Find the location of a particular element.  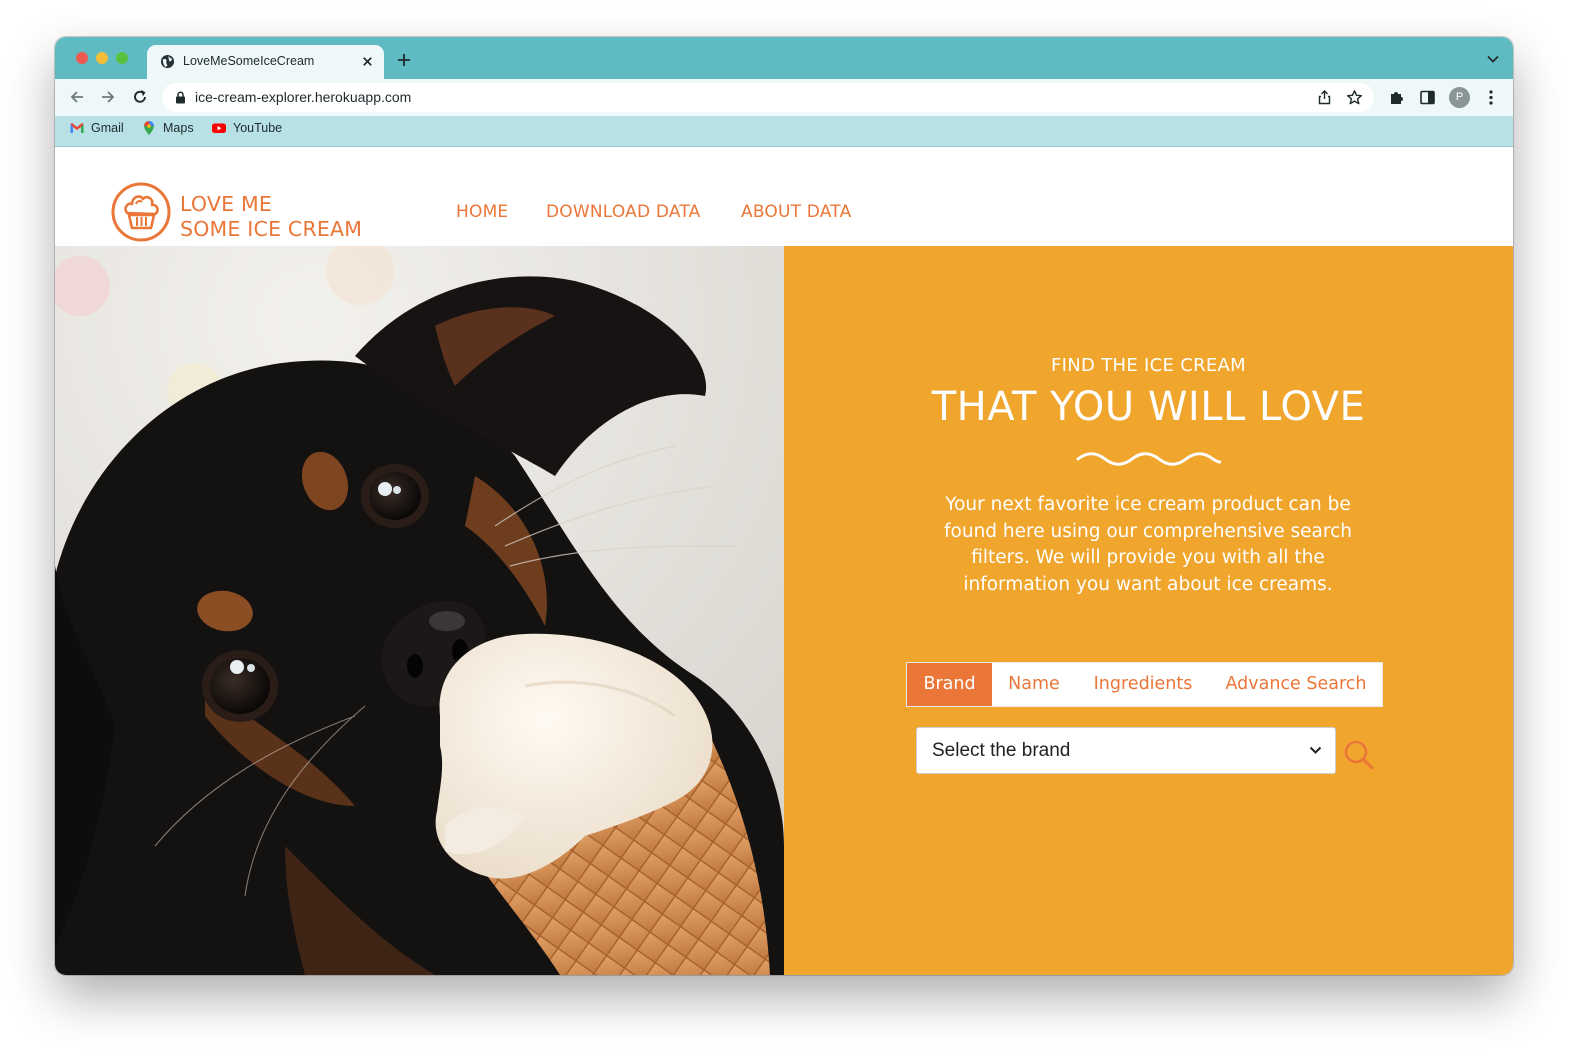

bookmark-label: Gmail is located at coordinates (107, 128).